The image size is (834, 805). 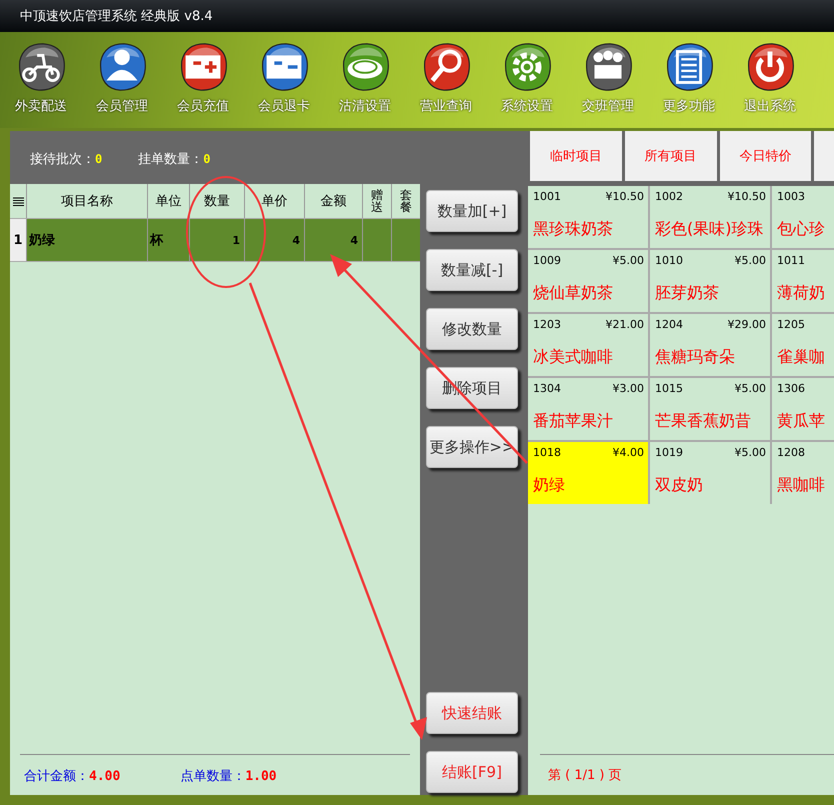 What do you see at coordinates (791, 388) in the screenshot?
I see `item-code: 1306` at bounding box center [791, 388].